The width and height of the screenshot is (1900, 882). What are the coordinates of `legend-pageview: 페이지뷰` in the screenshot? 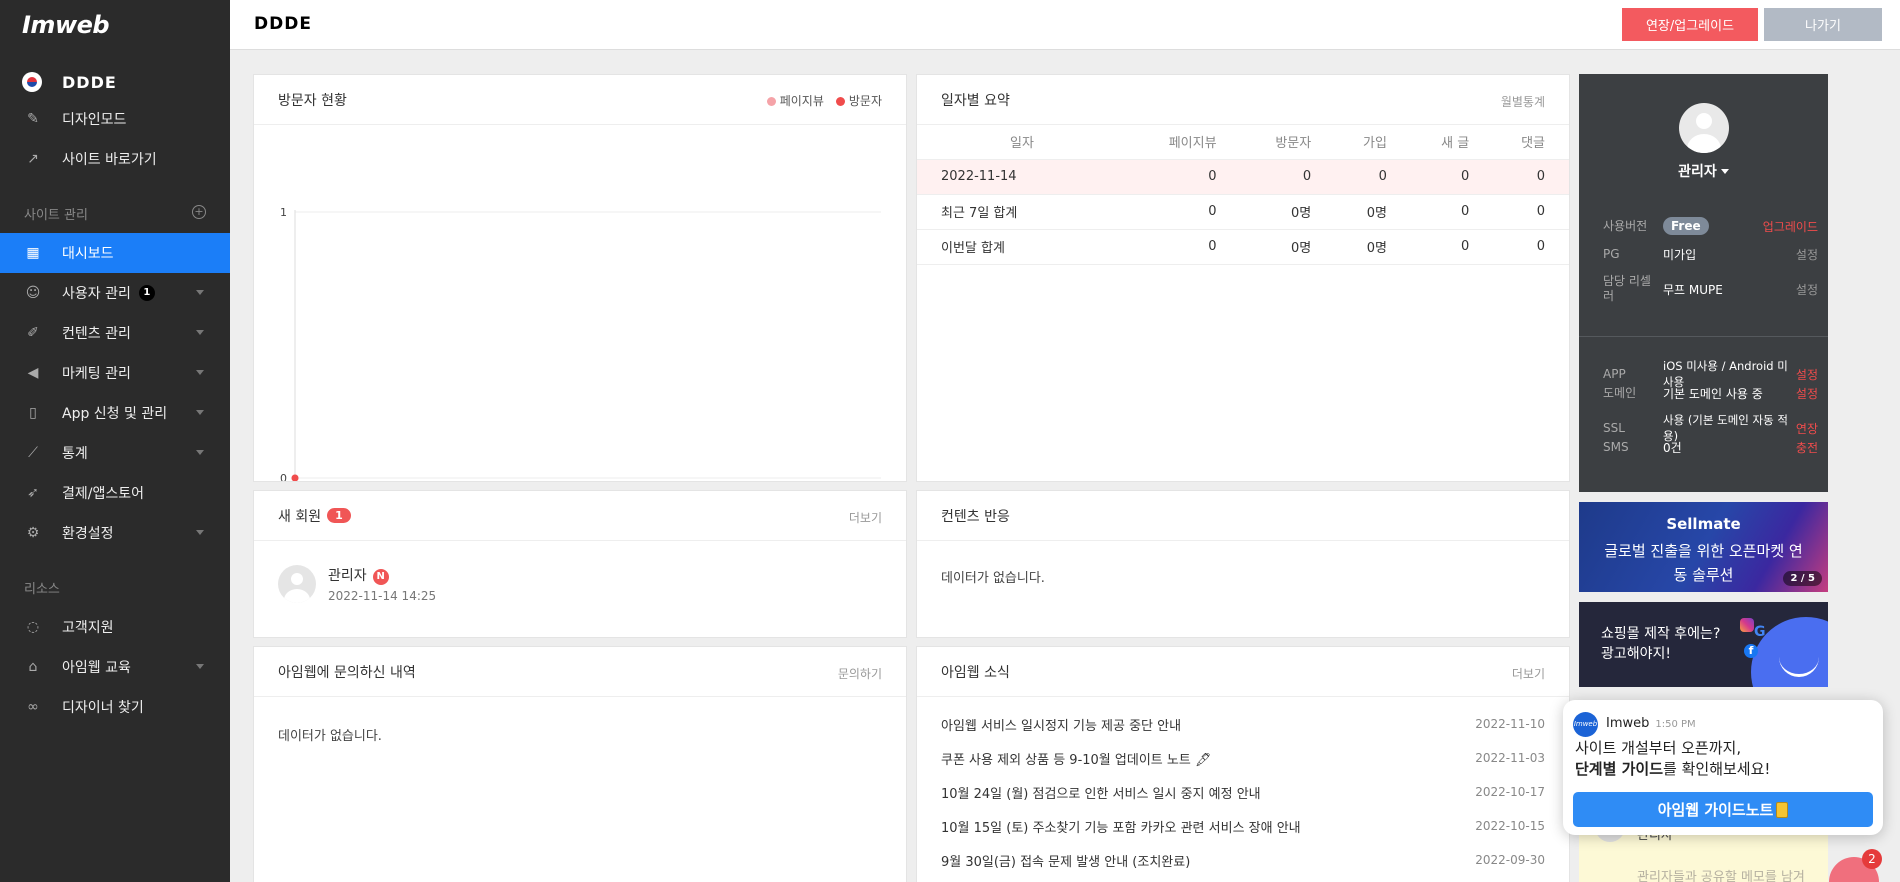 It's located at (795, 100).